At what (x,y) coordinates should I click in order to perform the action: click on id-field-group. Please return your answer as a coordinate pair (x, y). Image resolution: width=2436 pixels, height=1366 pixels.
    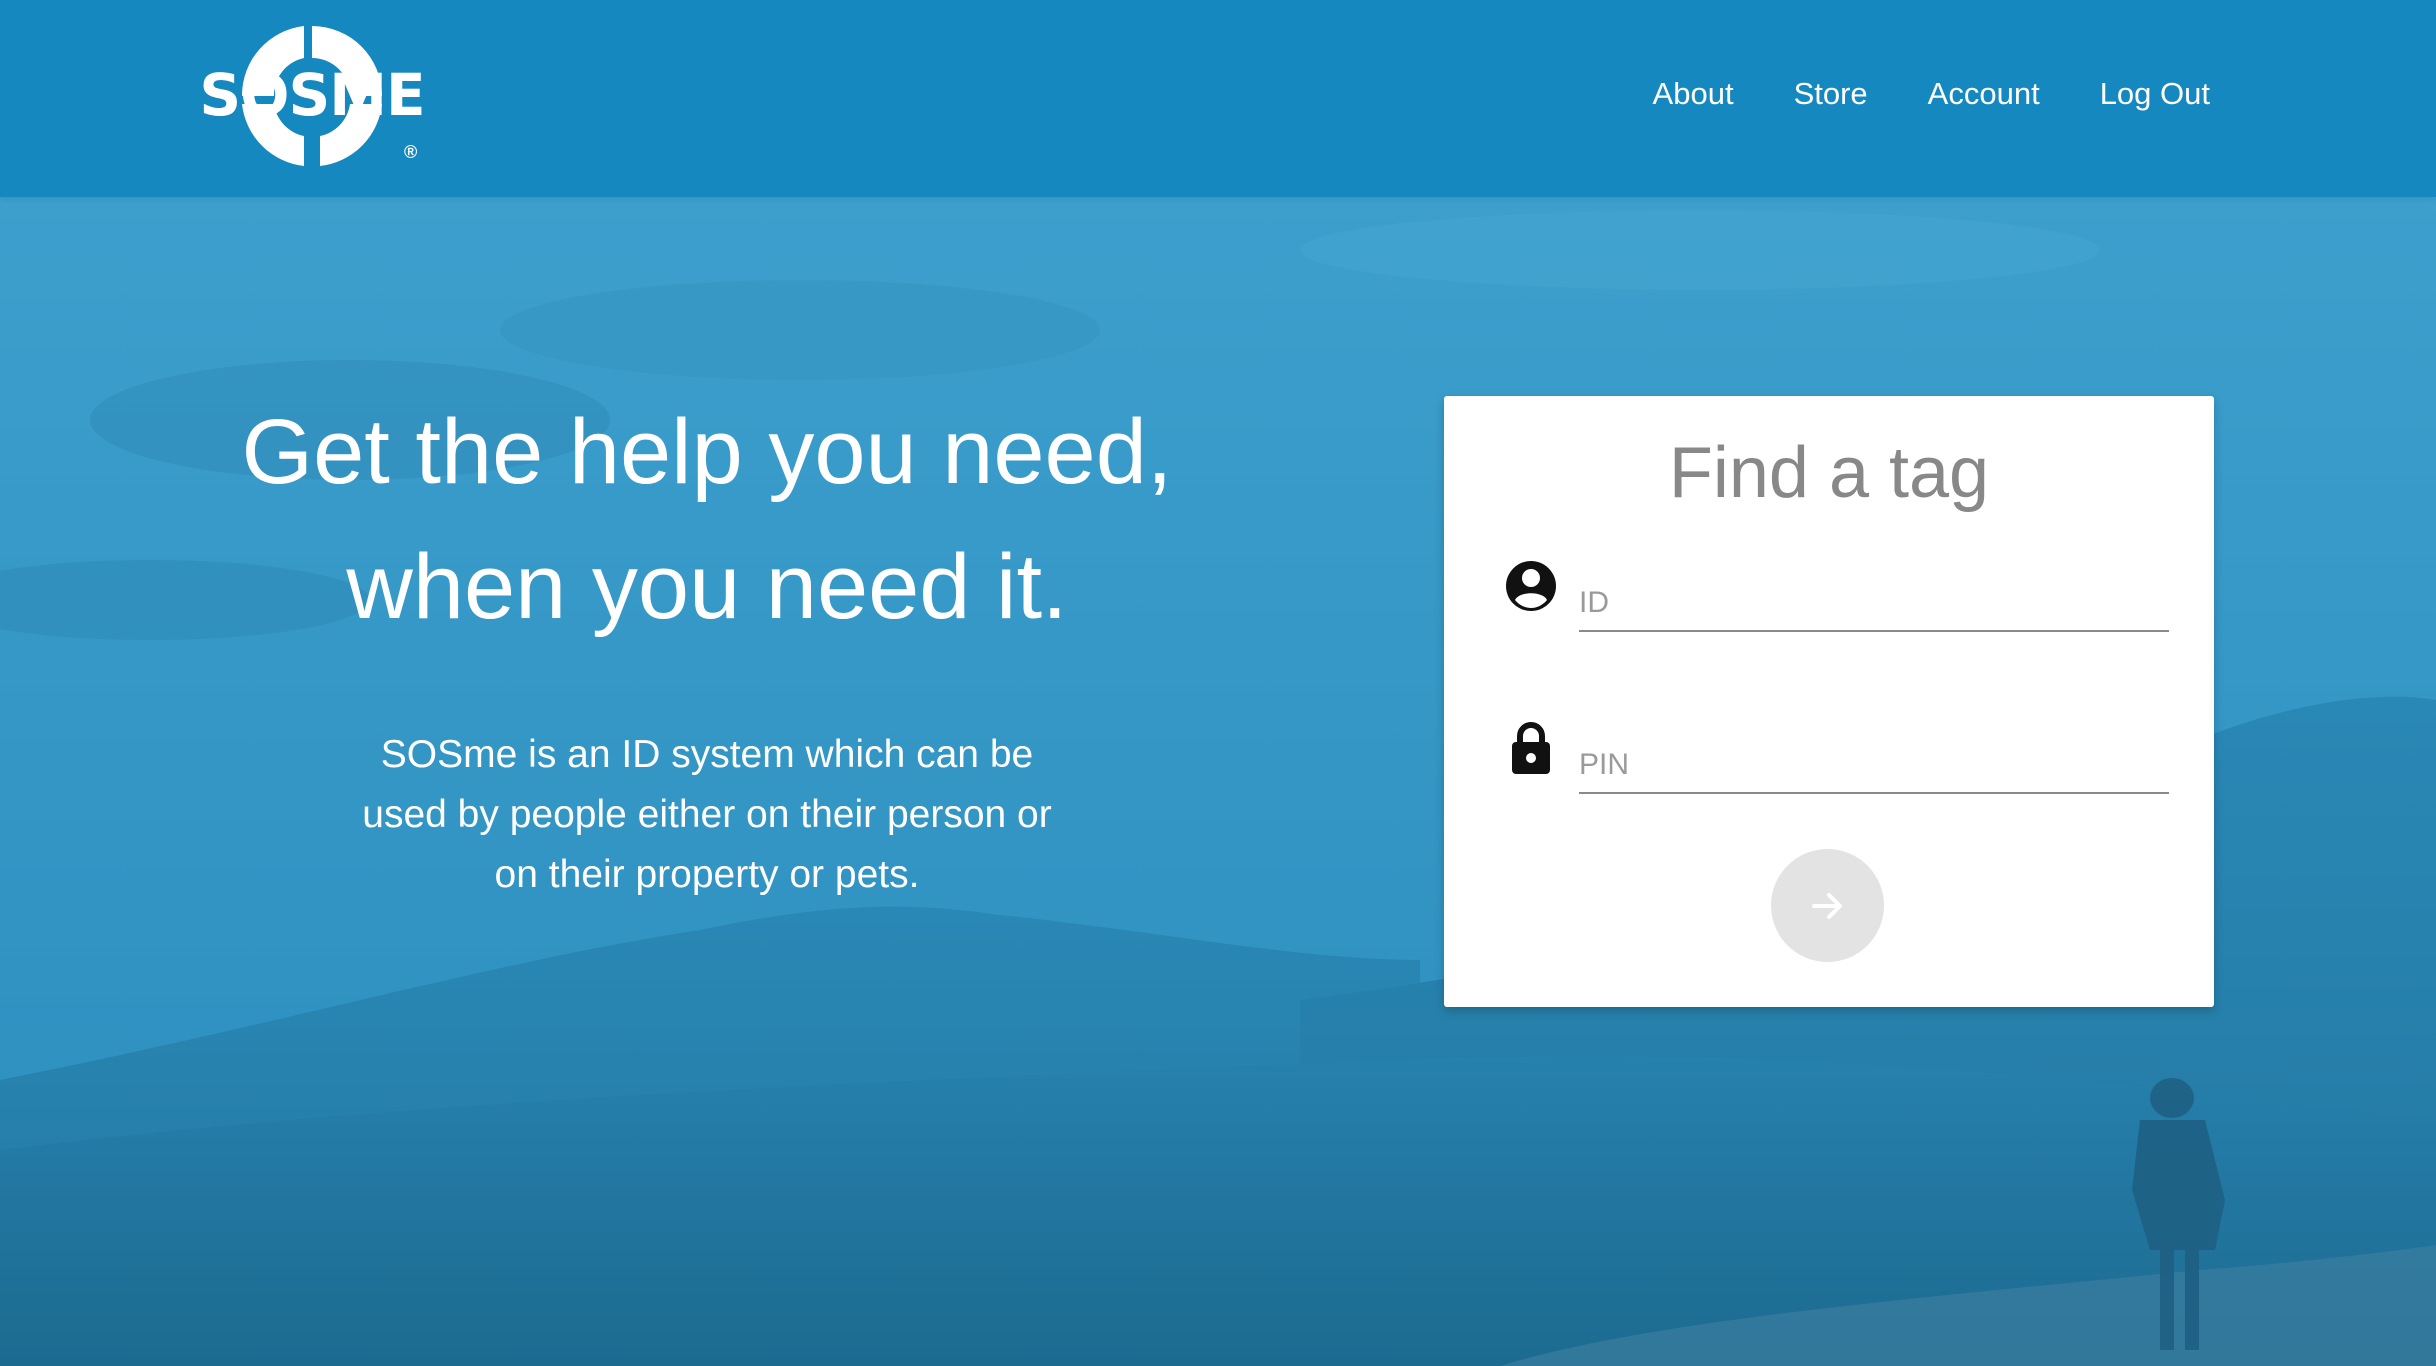
    Looking at the image, I should click on (1837, 593).